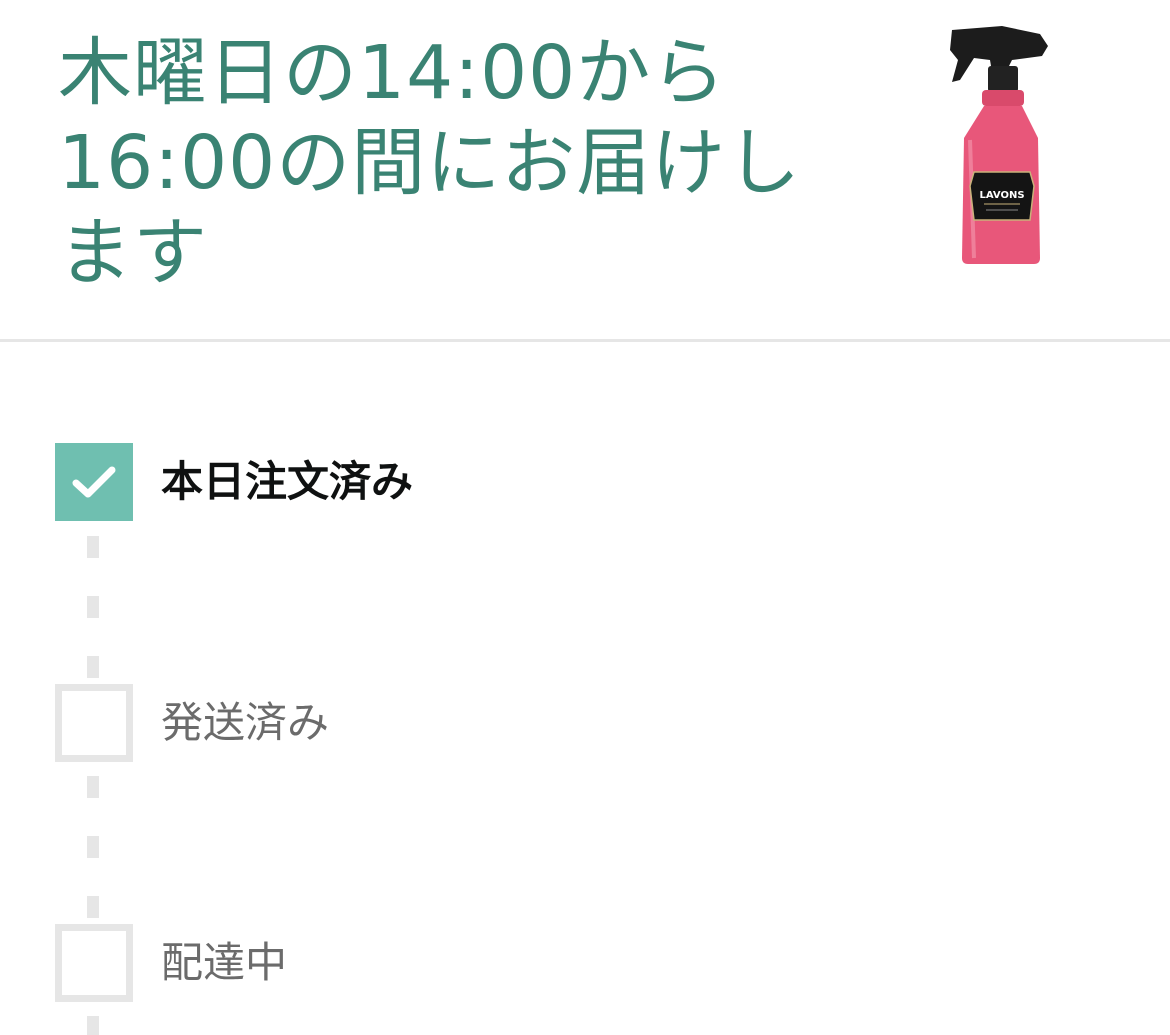  I want to click on step-label: 配達中, so click(224, 962).